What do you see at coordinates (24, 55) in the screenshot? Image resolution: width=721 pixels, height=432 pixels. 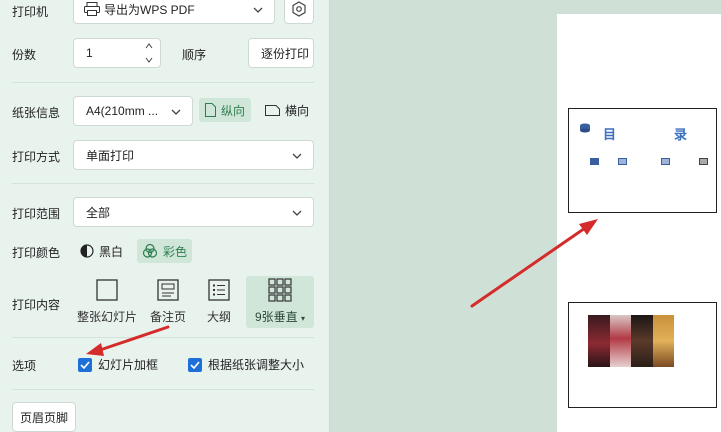 I see `copies-label: 份数` at bounding box center [24, 55].